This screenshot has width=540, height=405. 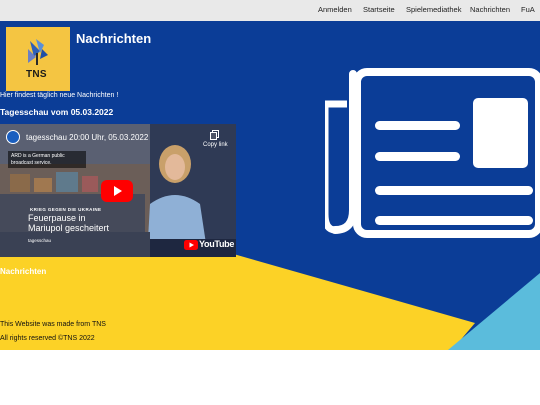 I want to click on channel-avatar-icon, so click(x=13, y=137).